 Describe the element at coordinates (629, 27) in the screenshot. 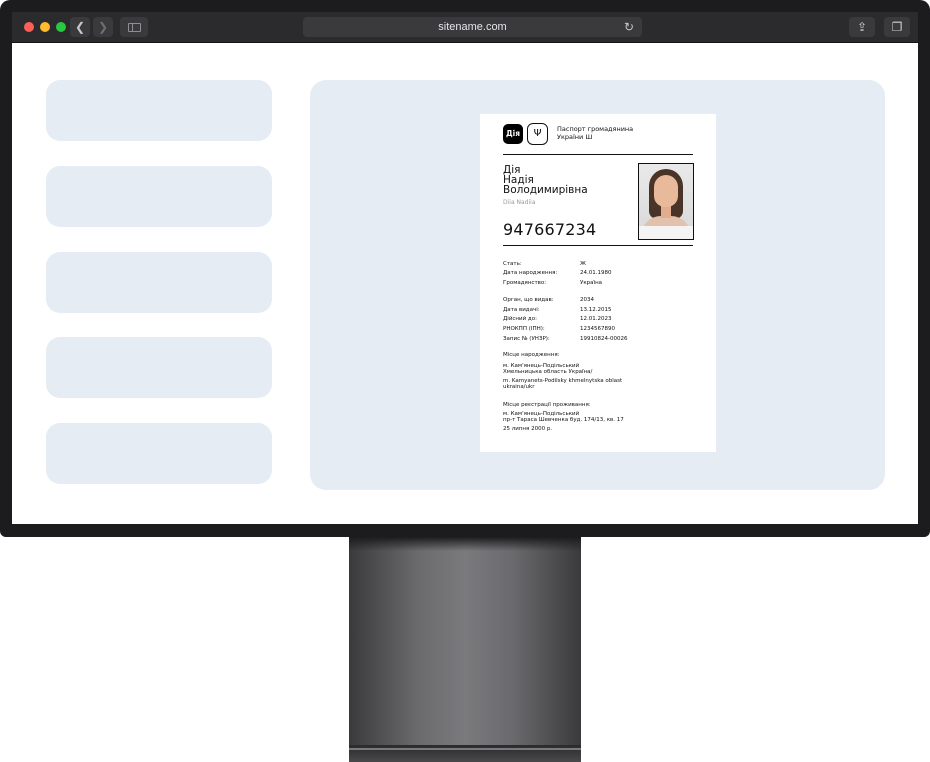

I see `reload-icon: ↻` at that location.